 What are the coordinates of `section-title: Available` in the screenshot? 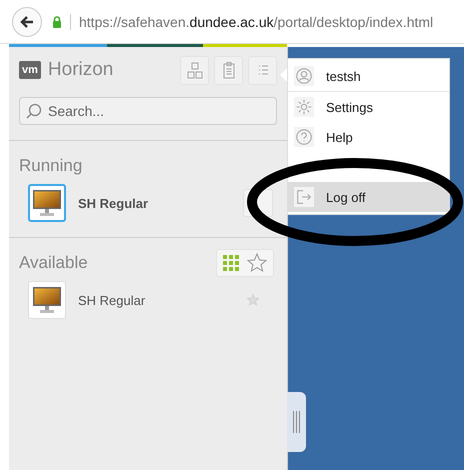 It's located at (53, 263).